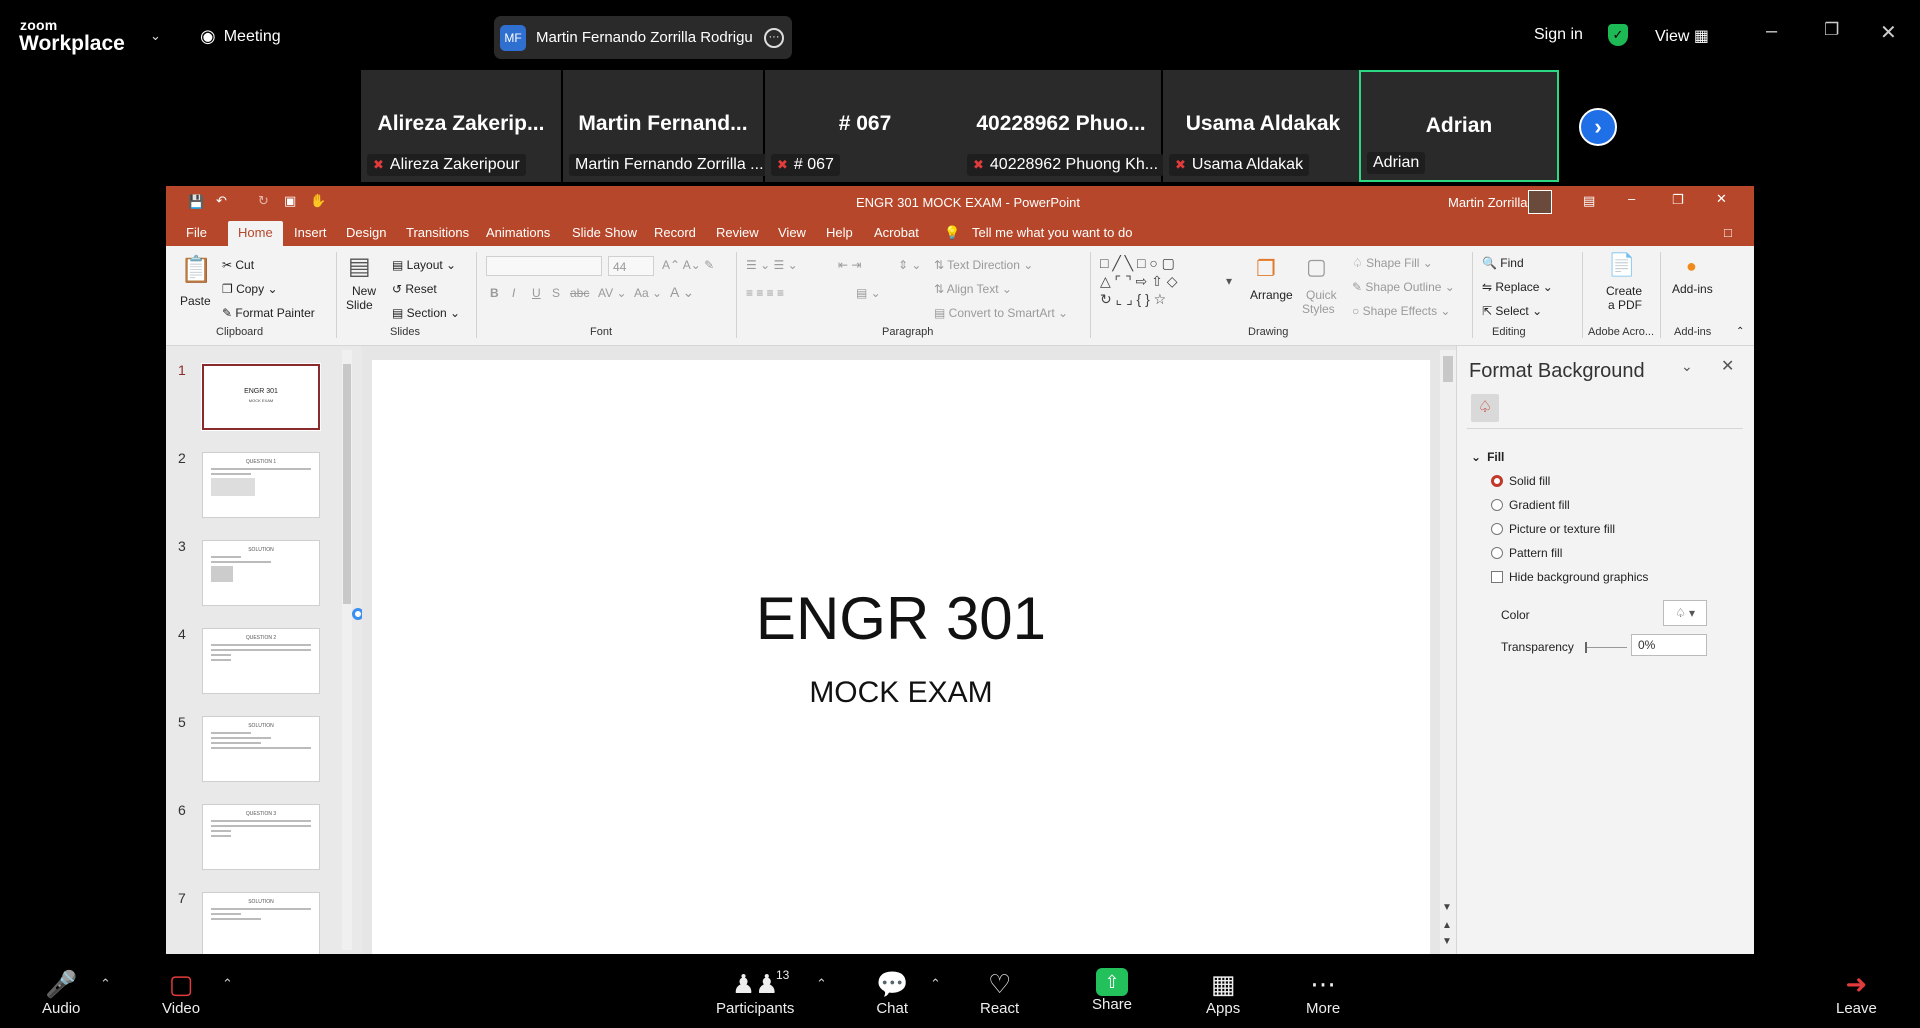 Image resolution: width=1920 pixels, height=1028 pixels. I want to click on shadow-icon: S, so click(556, 293).